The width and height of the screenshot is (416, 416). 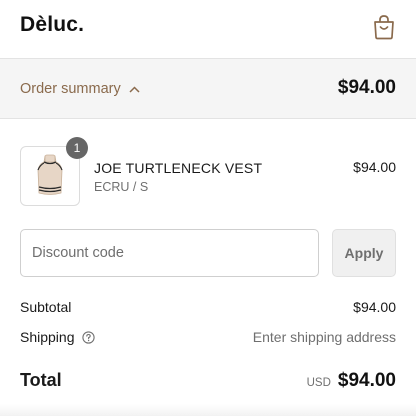 What do you see at coordinates (41, 380) in the screenshot?
I see `total-label: Total` at bounding box center [41, 380].